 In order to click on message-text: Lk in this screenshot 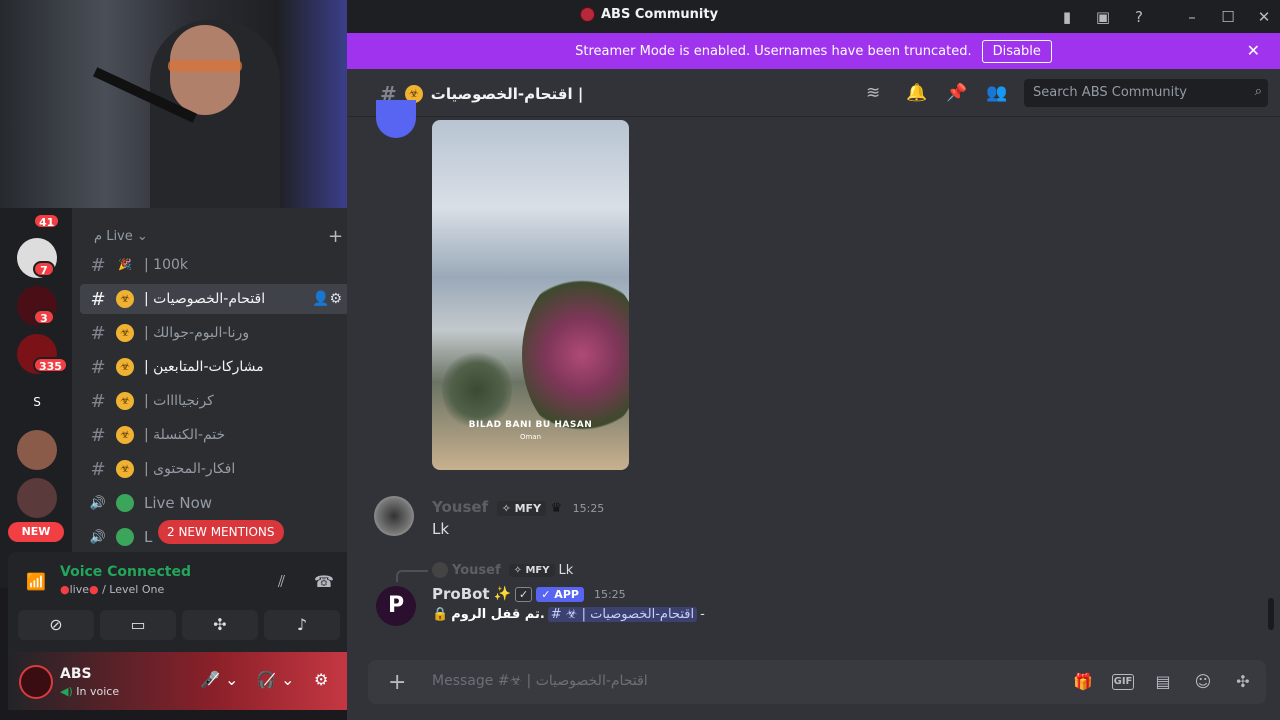, I will do `click(441, 529)`.